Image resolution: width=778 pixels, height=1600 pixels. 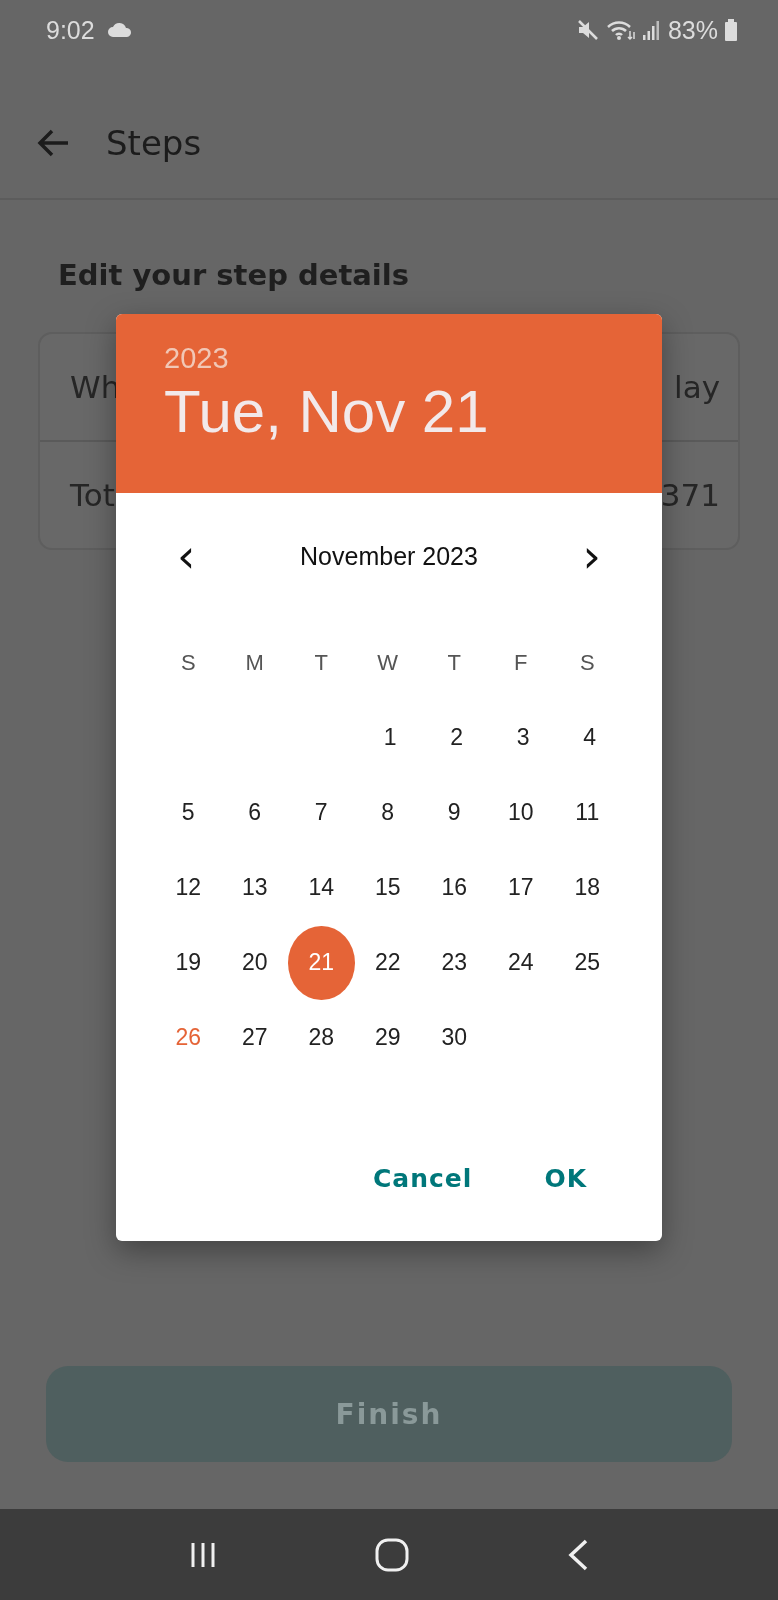 What do you see at coordinates (651, 30) in the screenshot?
I see `signal-icon` at bounding box center [651, 30].